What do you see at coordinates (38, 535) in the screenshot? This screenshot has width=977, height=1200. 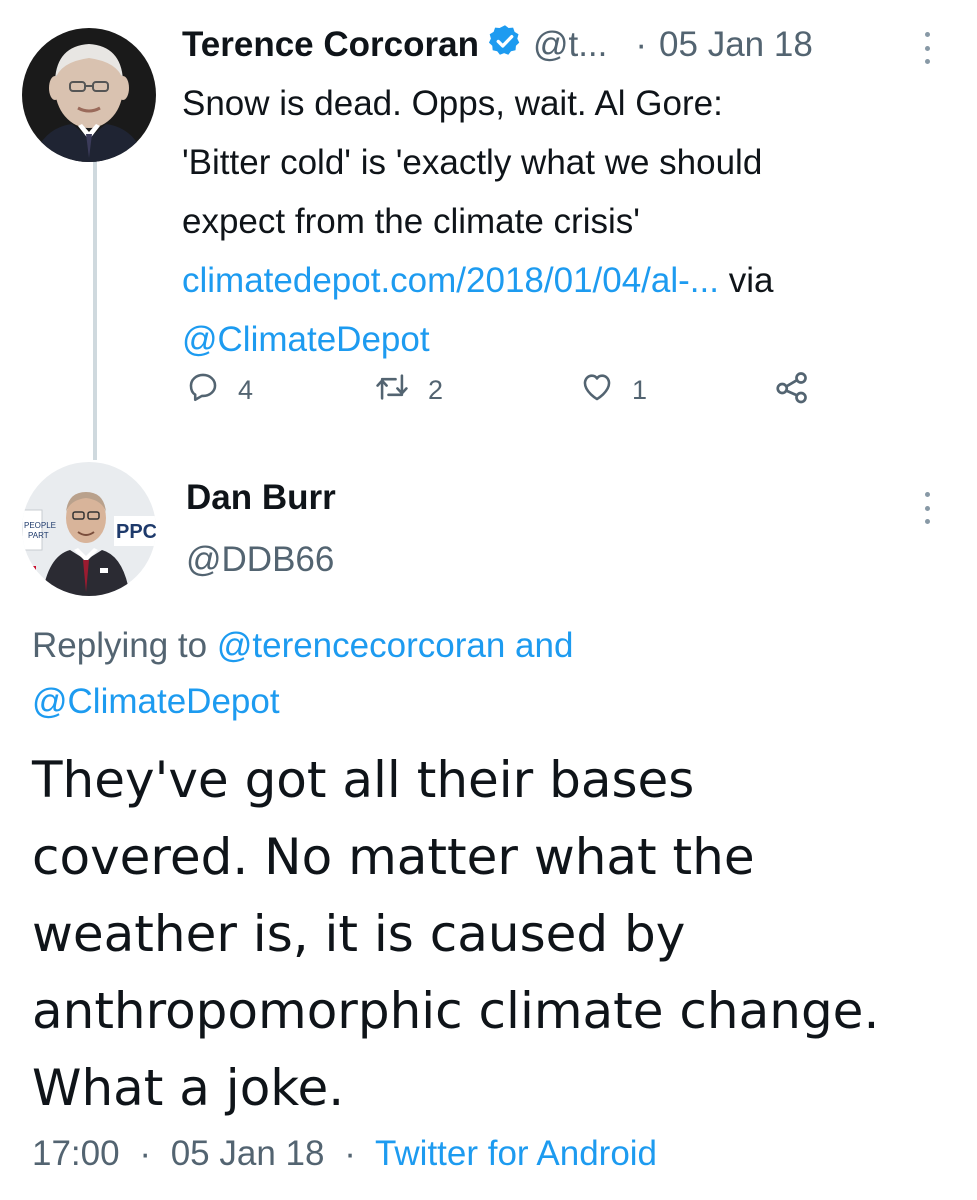 I see `svg-text: PART` at bounding box center [38, 535].